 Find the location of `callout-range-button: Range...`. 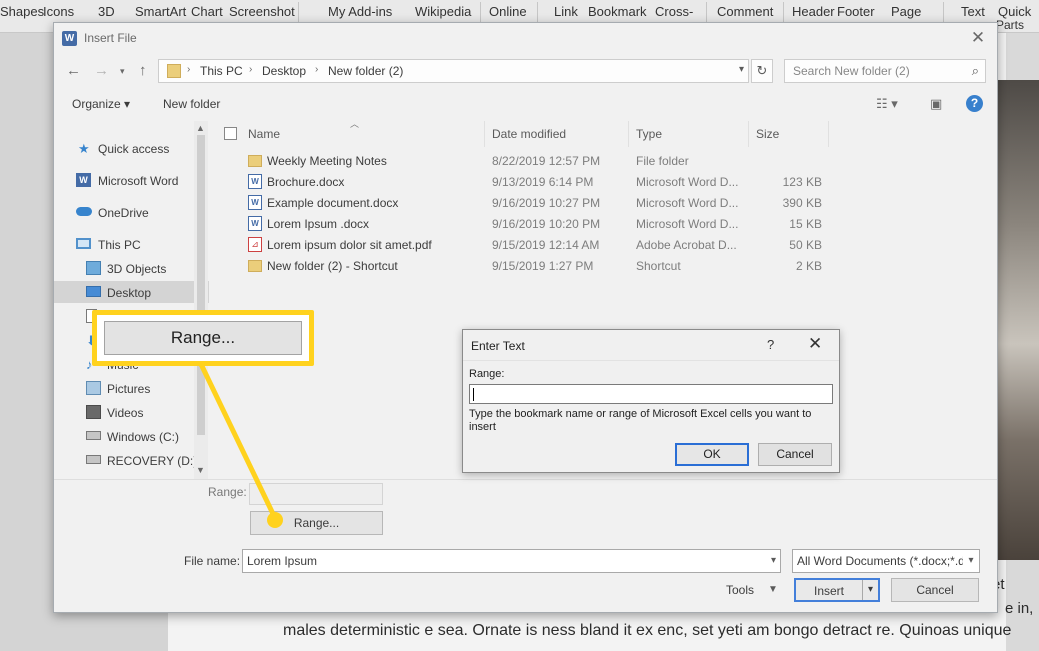

callout-range-button: Range... is located at coordinates (203, 338).